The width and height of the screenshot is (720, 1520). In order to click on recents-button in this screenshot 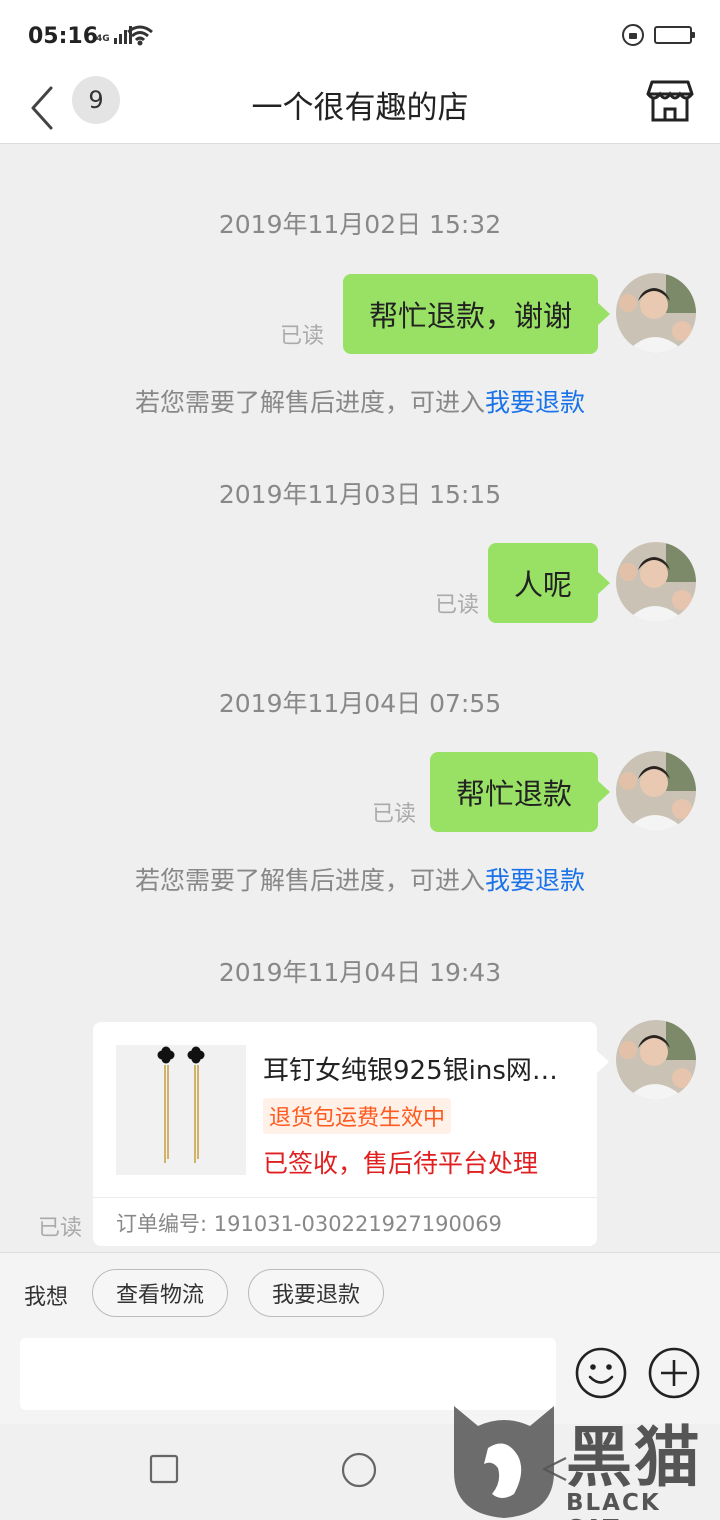, I will do `click(164, 1469)`.